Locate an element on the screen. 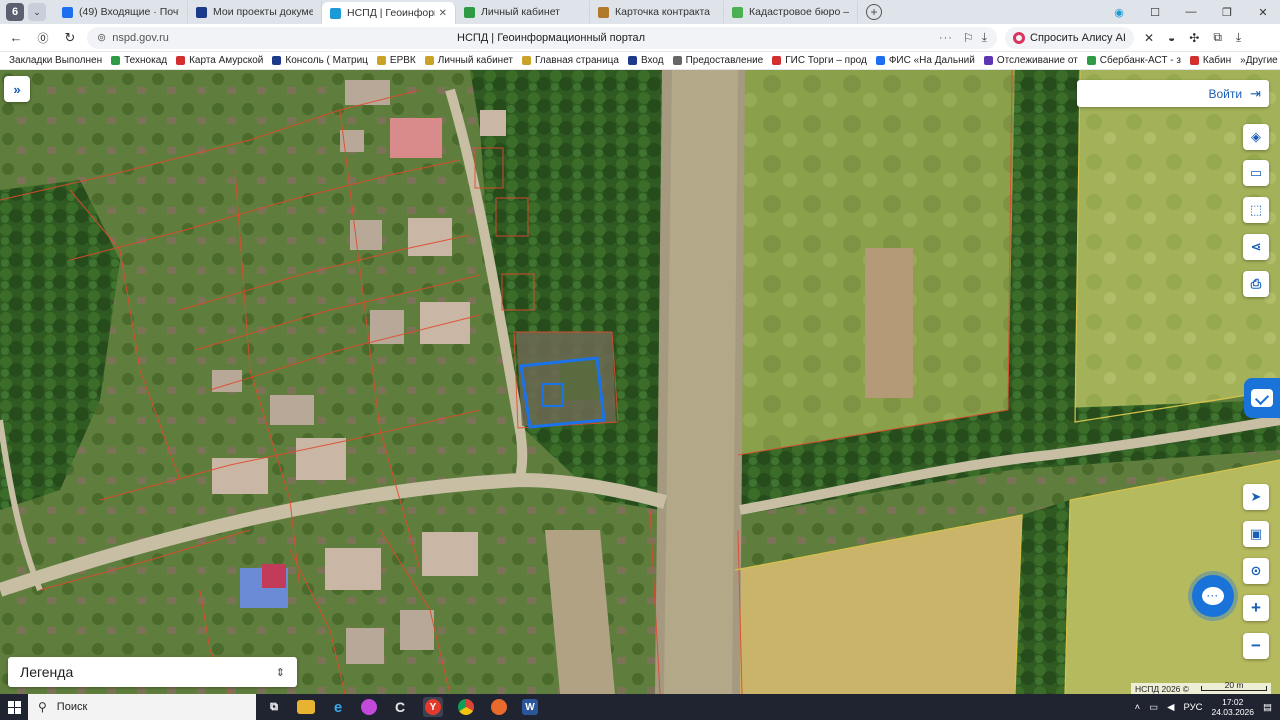 The width and height of the screenshot is (1280, 720). alice-label: Спросить Алису AI is located at coordinates (1078, 37).